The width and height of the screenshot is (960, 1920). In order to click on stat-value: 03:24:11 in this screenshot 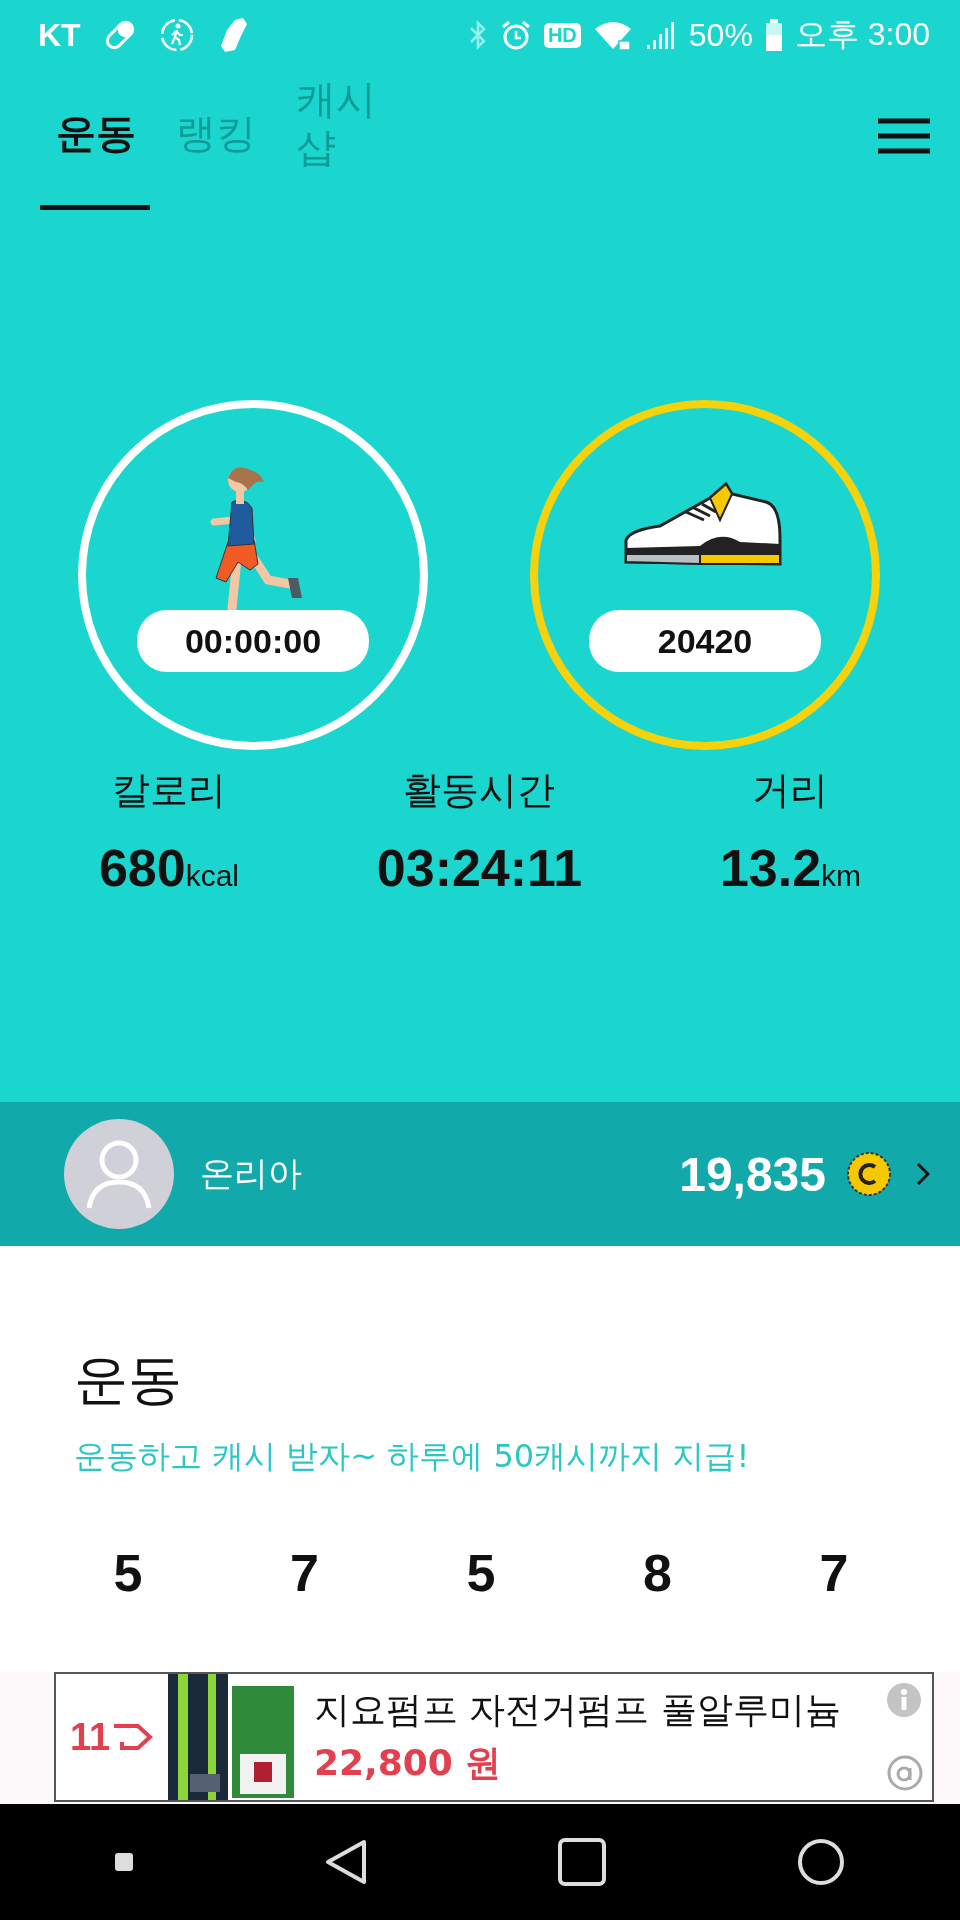, I will do `click(479, 868)`.